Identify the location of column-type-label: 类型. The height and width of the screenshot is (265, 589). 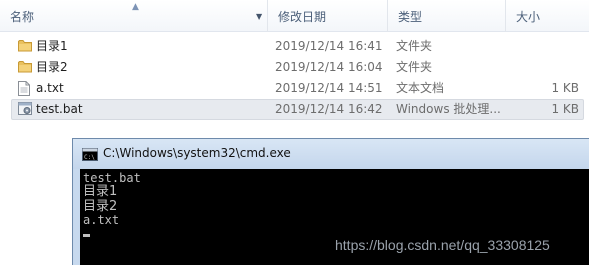
(410, 17).